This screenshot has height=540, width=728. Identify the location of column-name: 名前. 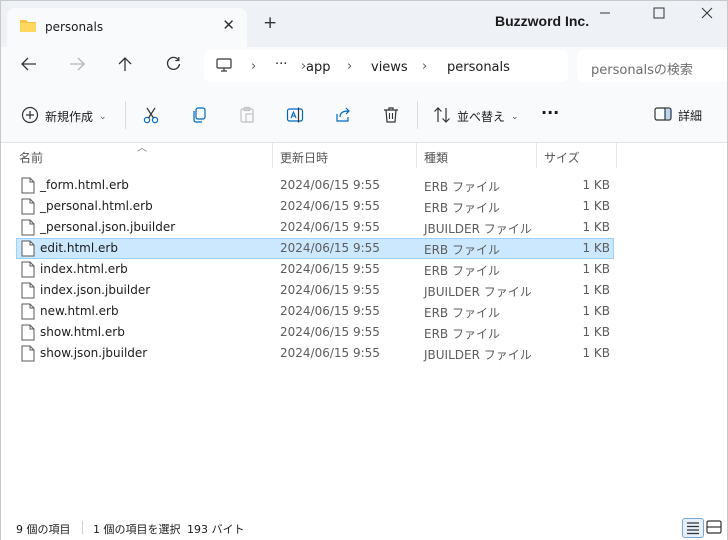
(31, 157).